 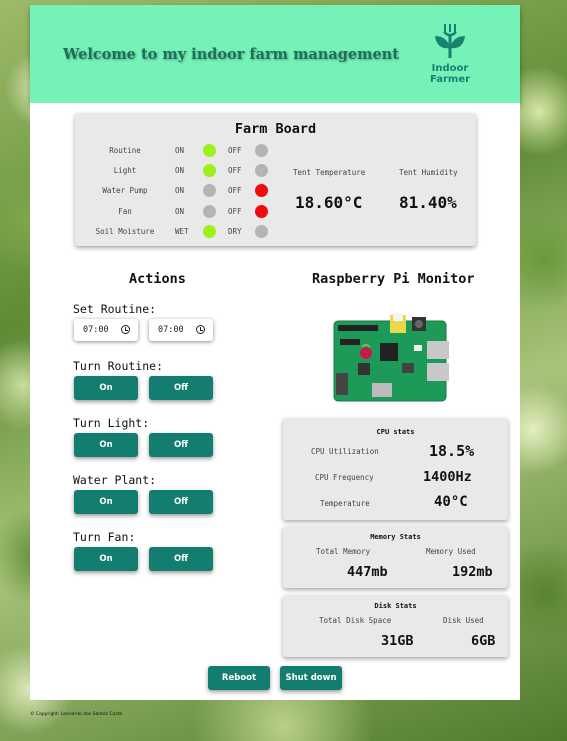 What do you see at coordinates (239, 678) in the screenshot?
I see `reboot-button: Reboot` at bounding box center [239, 678].